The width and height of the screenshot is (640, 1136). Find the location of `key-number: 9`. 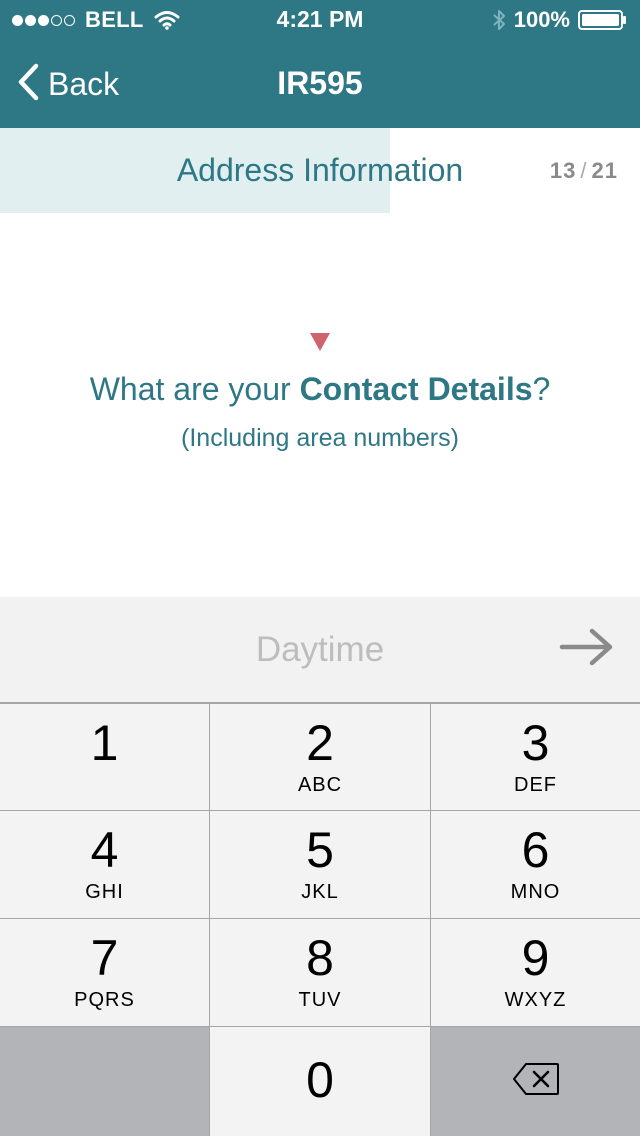

key-number: 9 is located at coordinates (535, 958).